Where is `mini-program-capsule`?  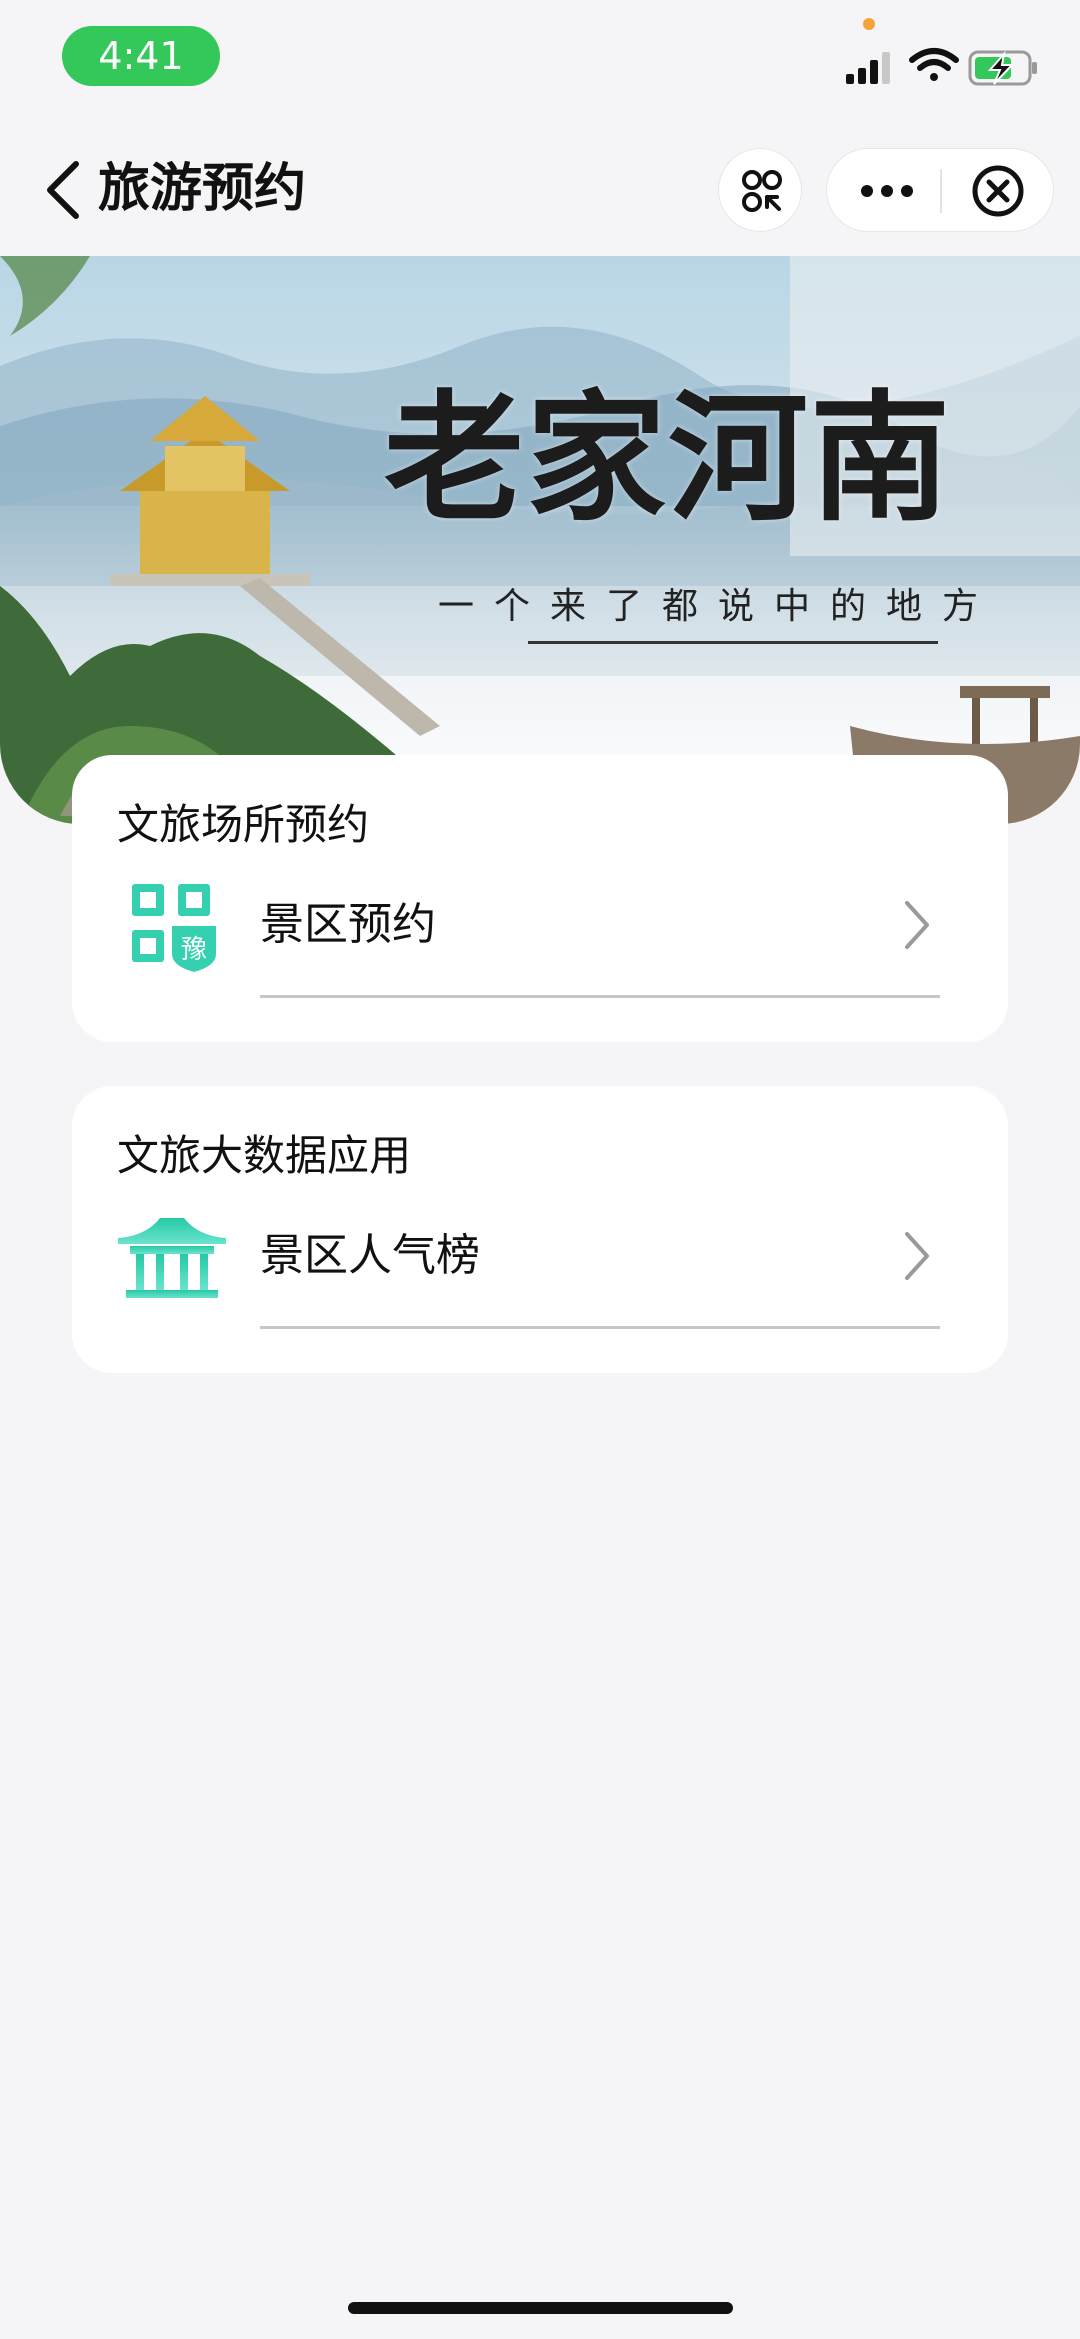 mini-program-capsule is located at coordinates (940, 190).